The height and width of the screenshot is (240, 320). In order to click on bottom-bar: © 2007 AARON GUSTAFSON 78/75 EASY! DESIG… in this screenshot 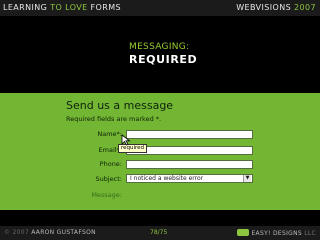, I will do `click(160, 233)`.